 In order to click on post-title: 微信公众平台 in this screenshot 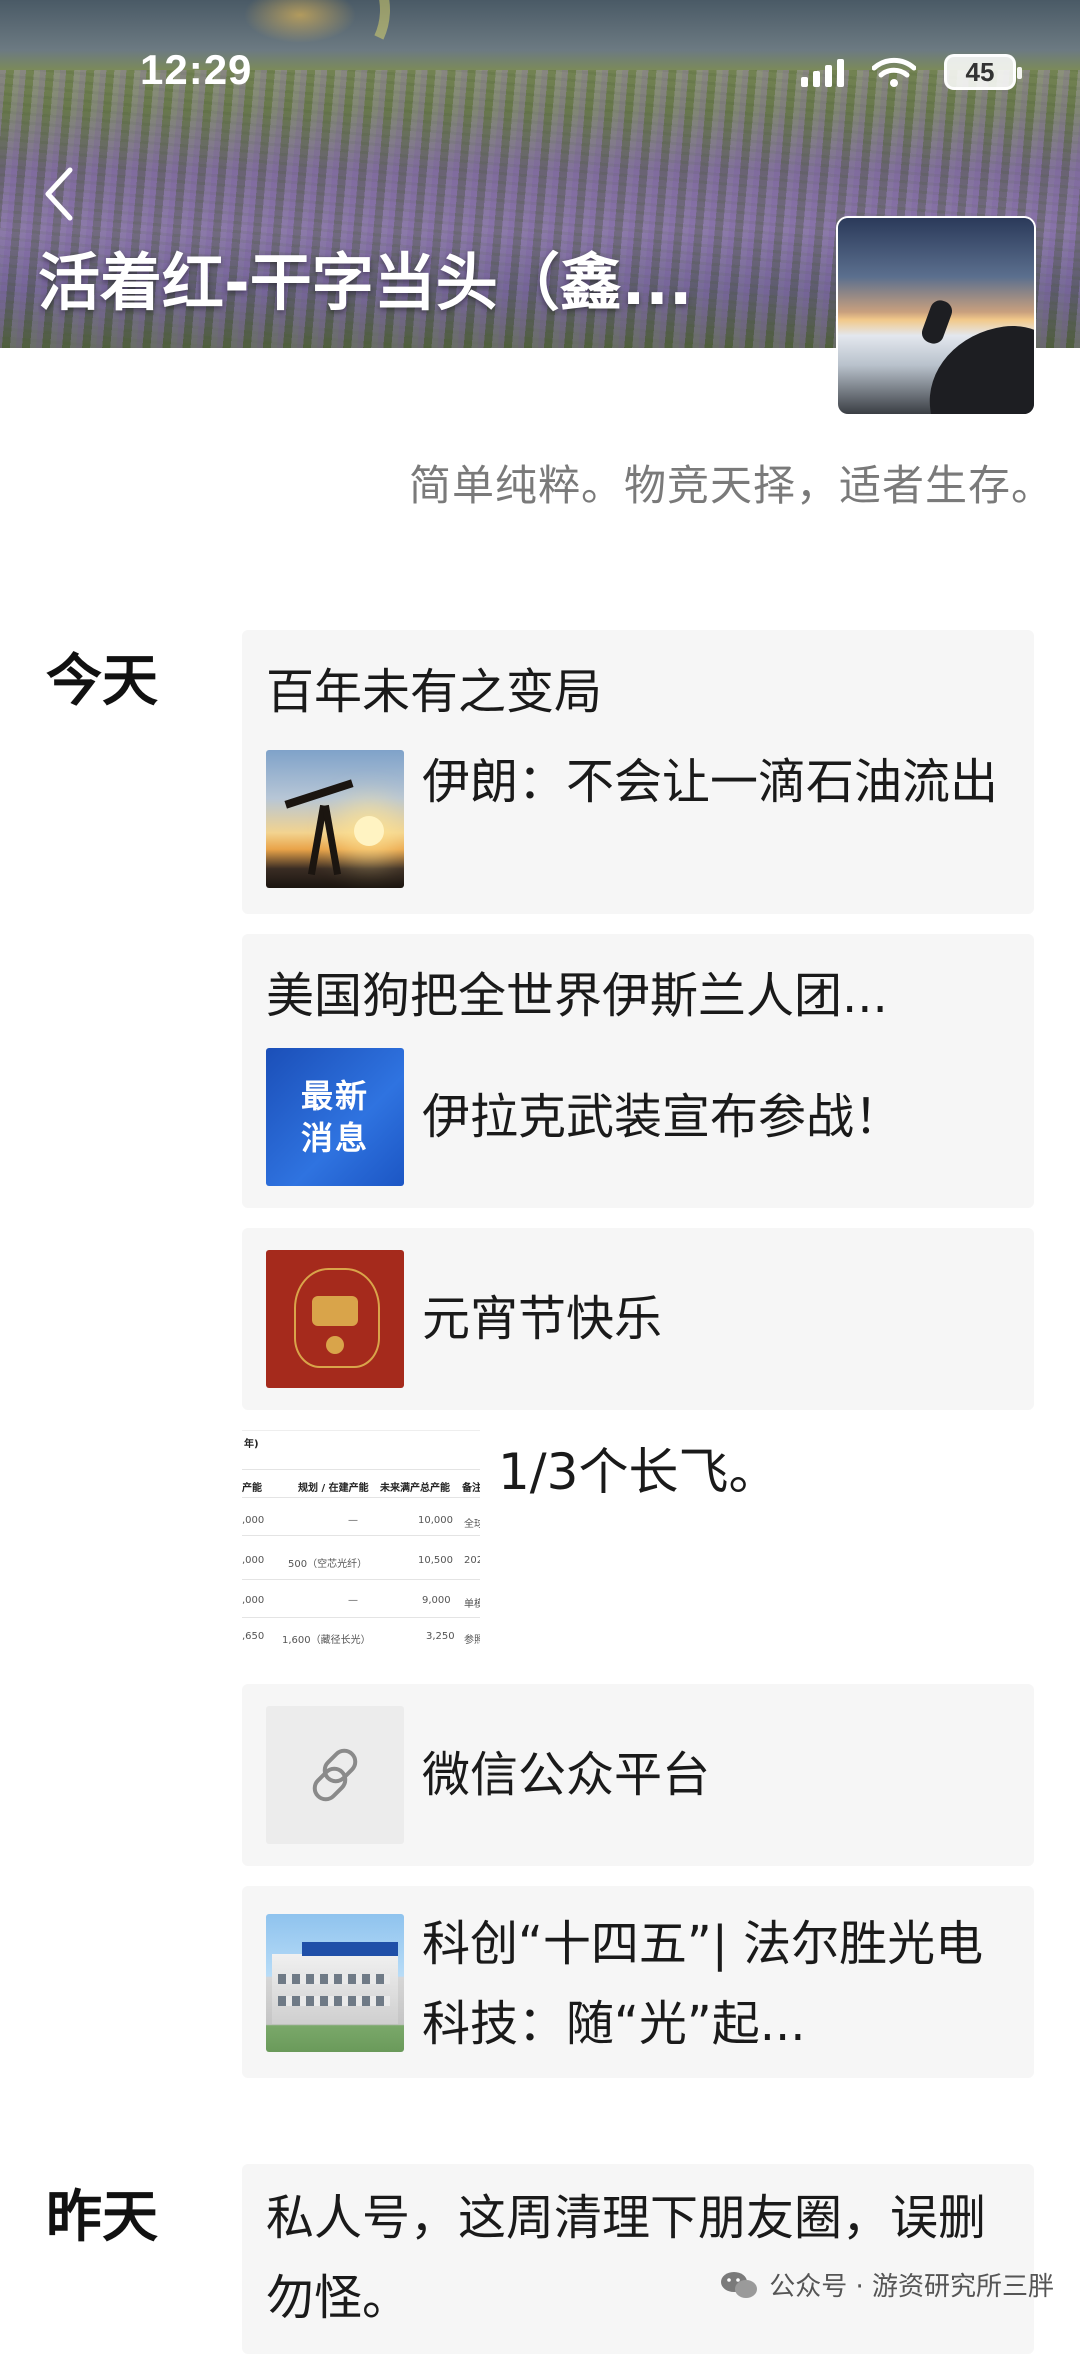, I will do `click(566, 1775)`.